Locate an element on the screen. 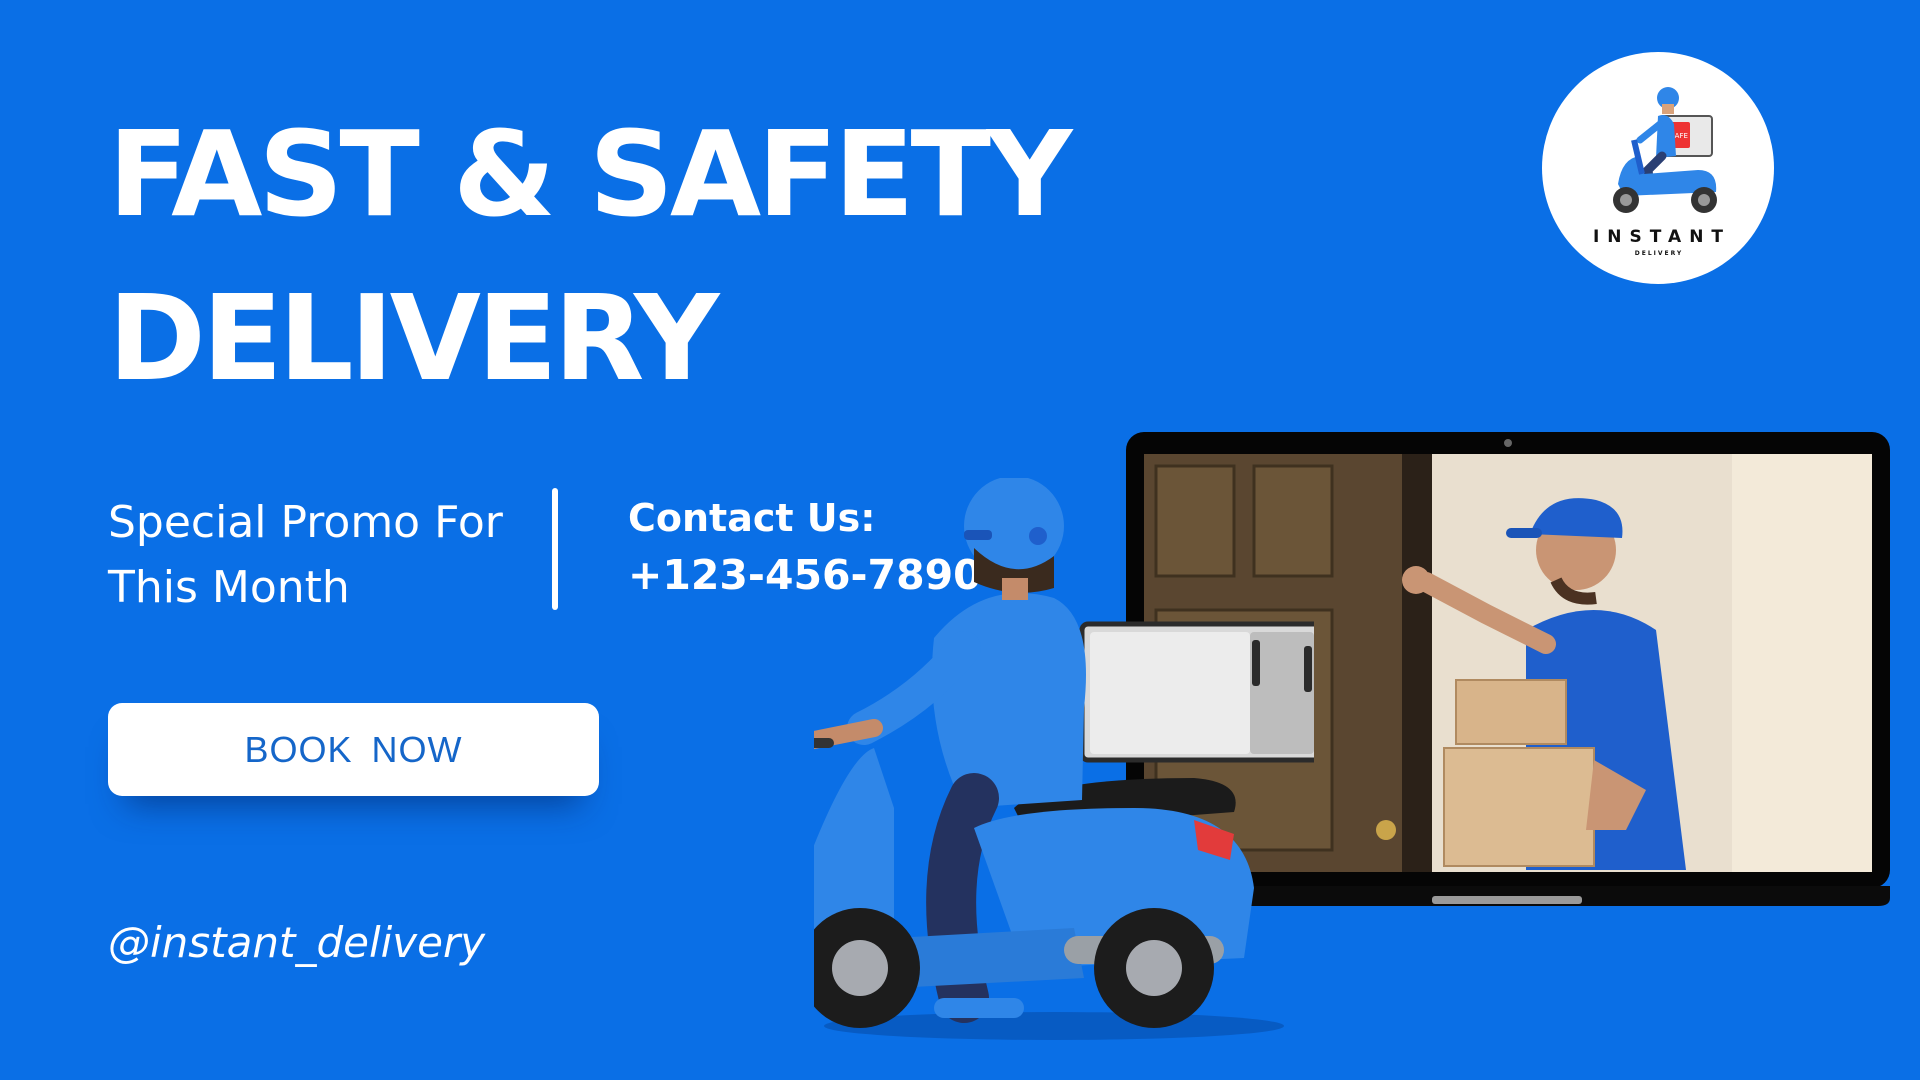  scooter-rider-icon is located at coordinates (1064, 759).